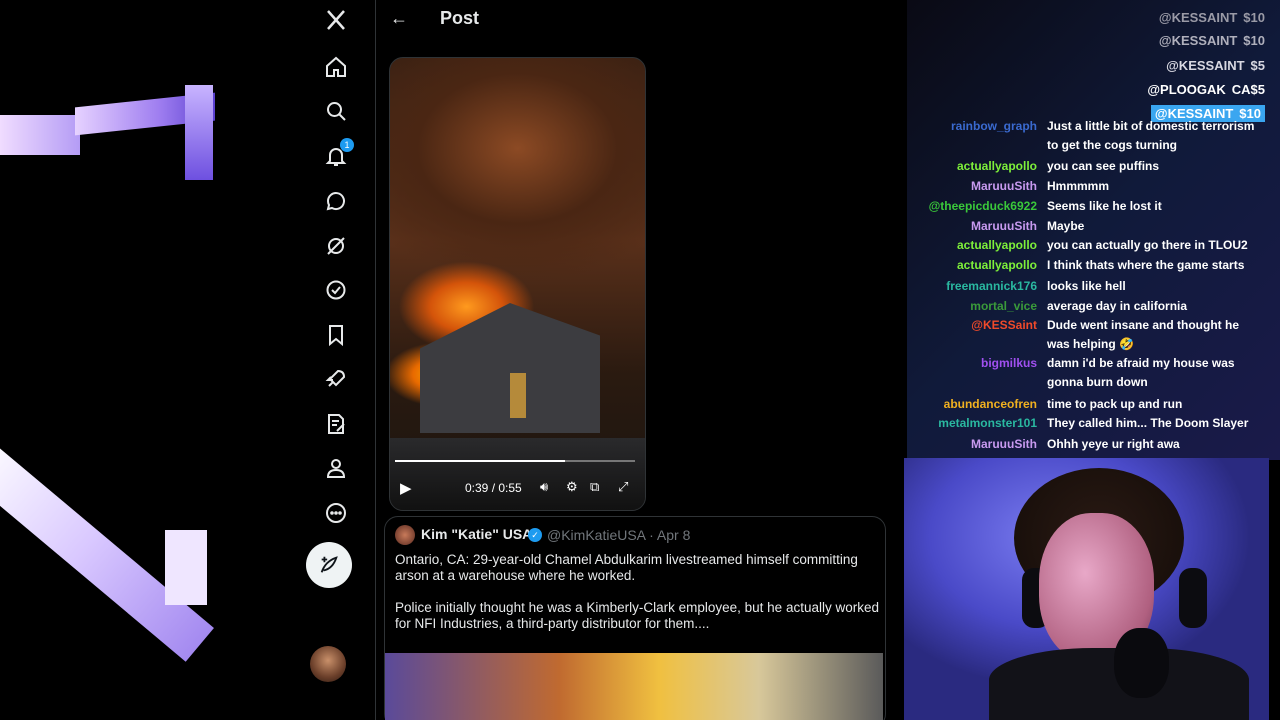 The width and height of the screenshot is (1280, 720). Describe the element at coordinates (336, 335) in the screenshot. I see `bookmark-icon` at that location.